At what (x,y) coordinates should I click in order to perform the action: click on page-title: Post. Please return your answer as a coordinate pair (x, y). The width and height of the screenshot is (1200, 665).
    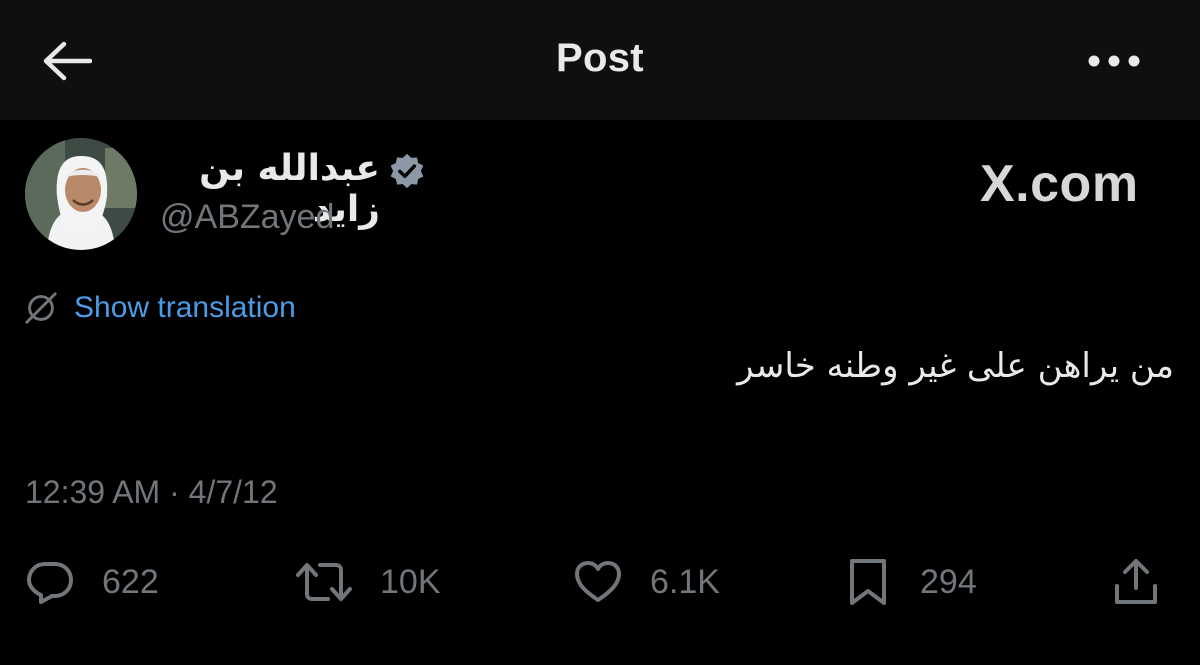
    Looking at the image, I should click on (600, 58).